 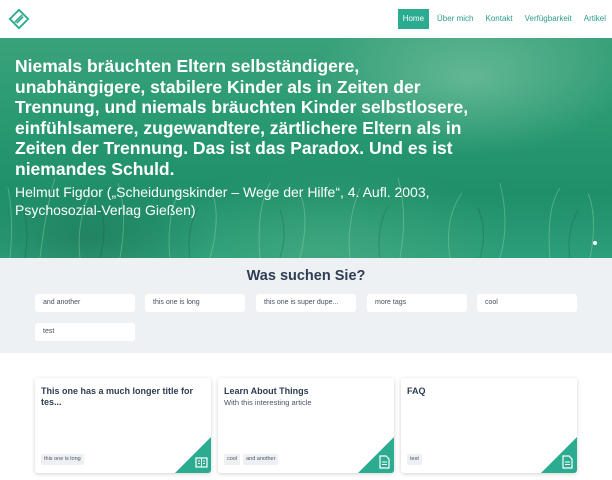 I want to click on nav-kontakt: Kontakt, so click(x=498, y=19).